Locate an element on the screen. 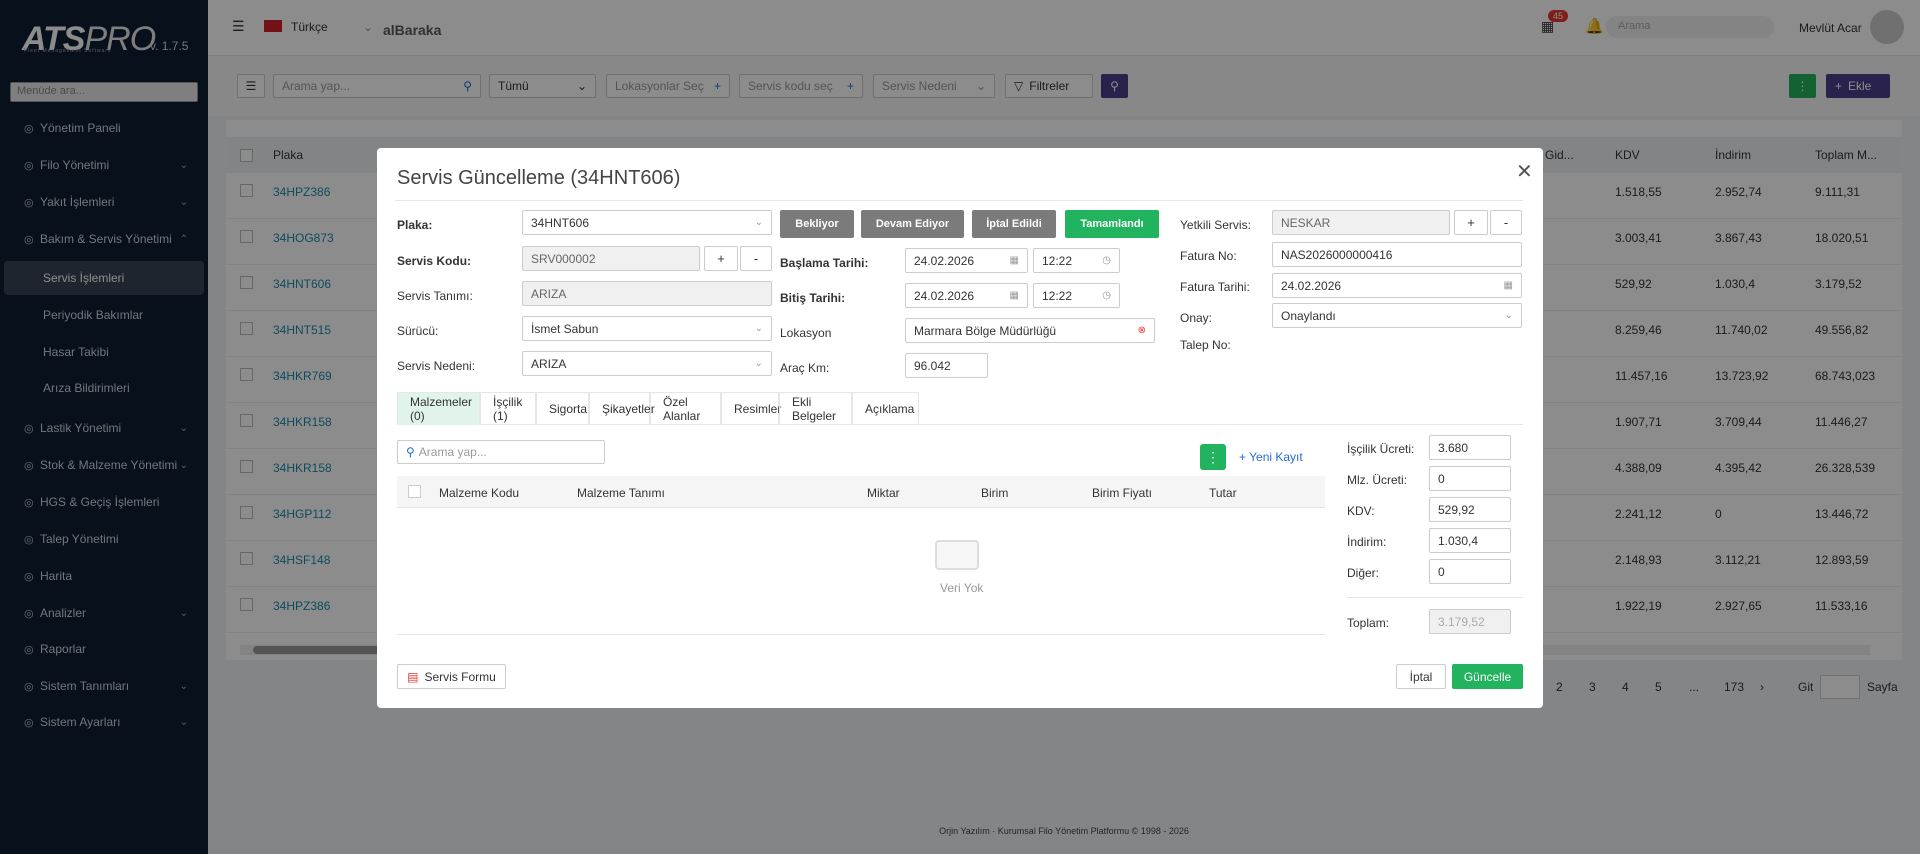  pdf-icon: ▤ is located at coordinates (413, 676).